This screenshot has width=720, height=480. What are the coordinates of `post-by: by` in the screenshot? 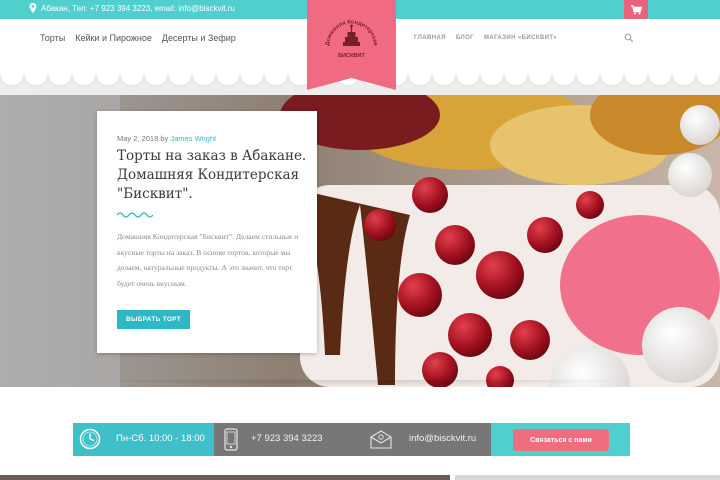 It's located at (164, 138).